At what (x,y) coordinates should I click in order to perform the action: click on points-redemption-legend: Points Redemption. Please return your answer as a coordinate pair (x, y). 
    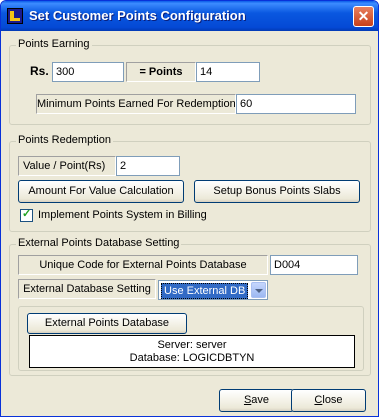
    Looking at the image, I should click on (64, 140).